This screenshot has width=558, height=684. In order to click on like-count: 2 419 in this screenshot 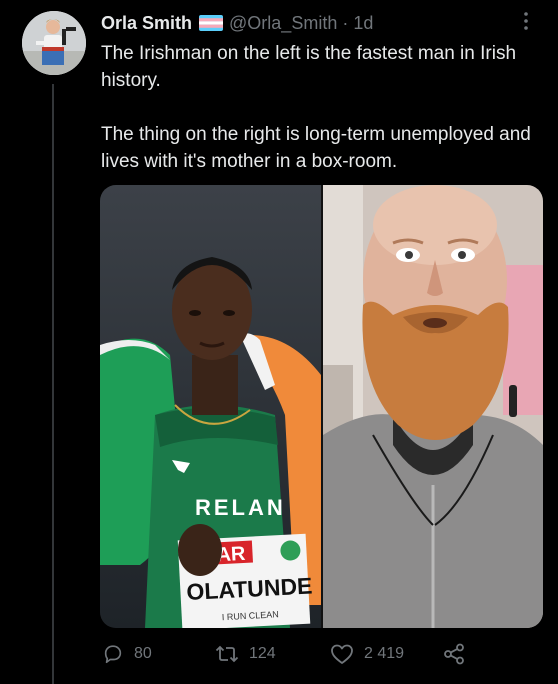, I will do `click(384, 653)`.